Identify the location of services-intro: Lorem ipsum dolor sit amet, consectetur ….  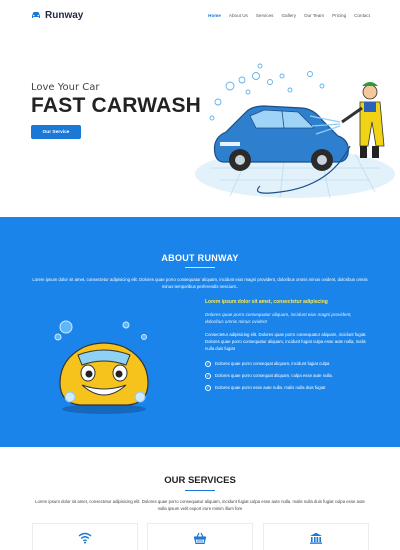
(200, 505).